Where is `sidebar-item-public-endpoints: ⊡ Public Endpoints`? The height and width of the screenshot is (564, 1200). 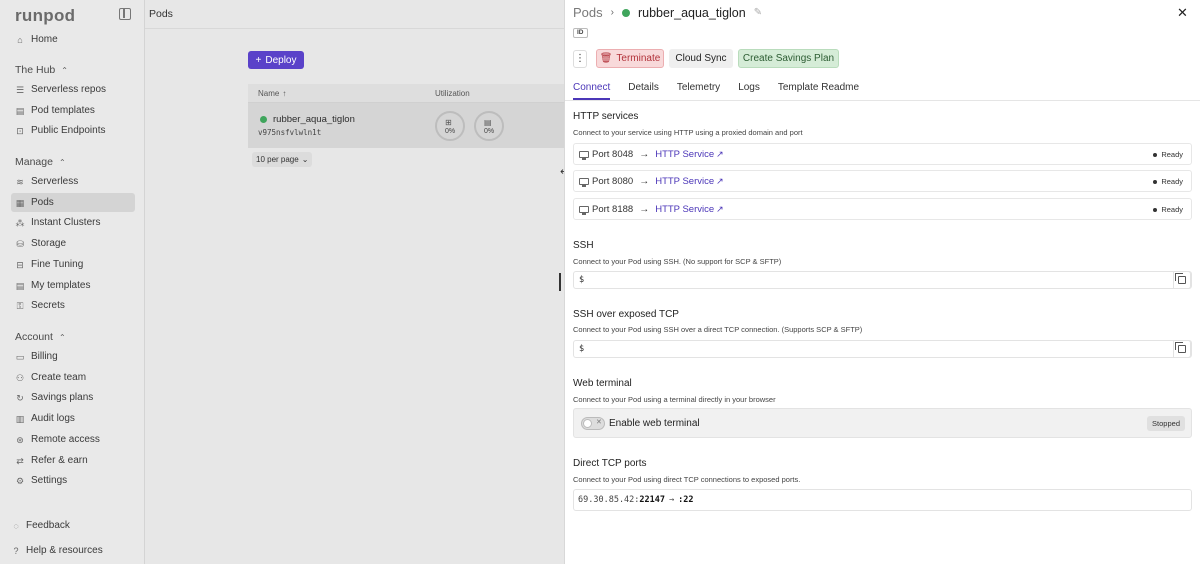 sidebar-item-public-endpoints: ⊡ Public Endpoints is located at coordinates (73, 130).